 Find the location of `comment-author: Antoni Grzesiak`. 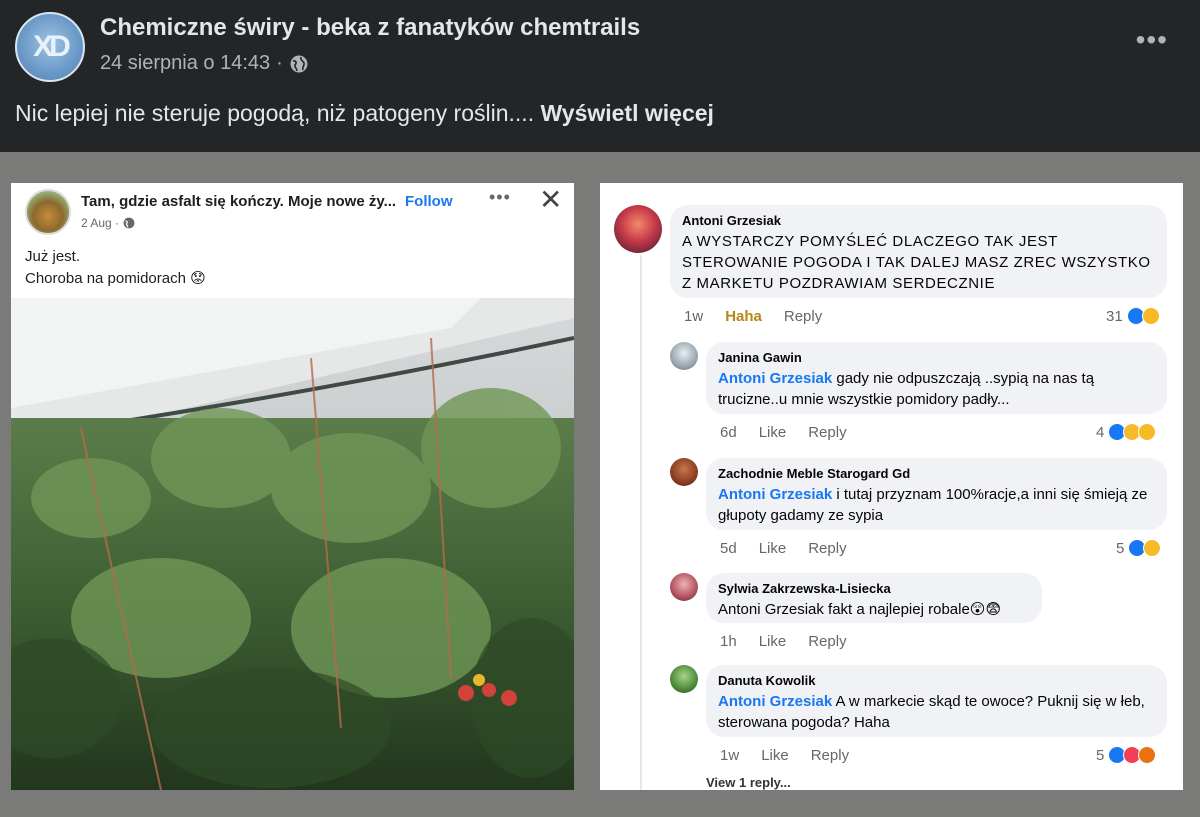

comment-author: Antoni Grzesiak is located at coordinates (731, 220).